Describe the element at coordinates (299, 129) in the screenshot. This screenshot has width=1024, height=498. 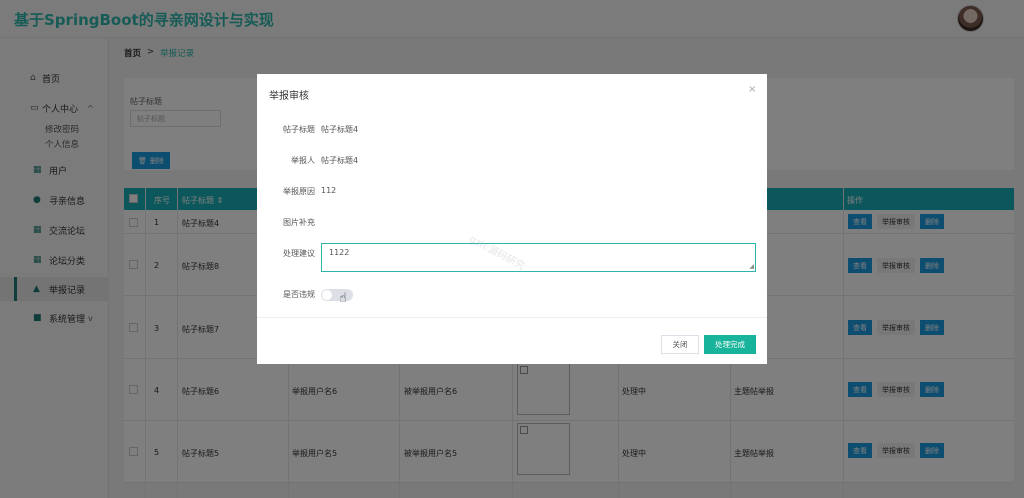
I see `field-label-post-title: 帖子标题` at that location.